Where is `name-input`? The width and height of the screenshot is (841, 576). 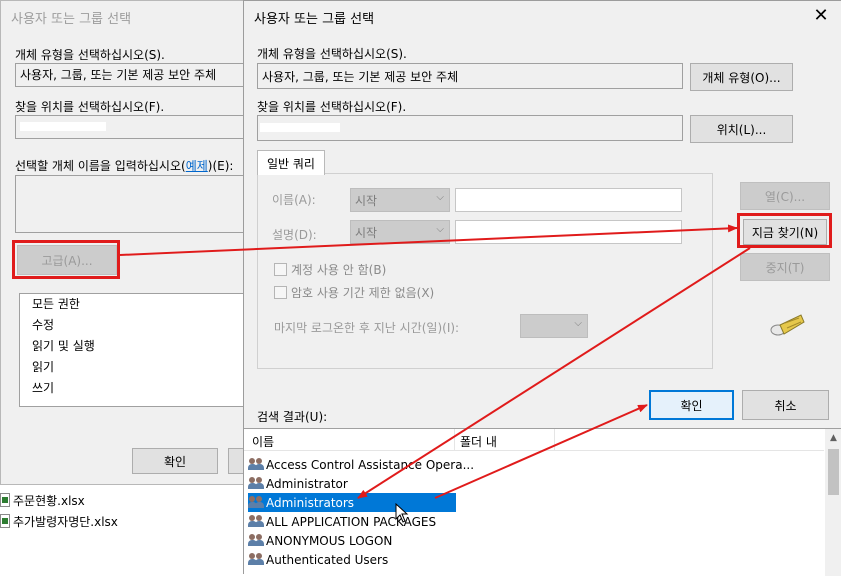 name-input is located at coordinates (568, 200).